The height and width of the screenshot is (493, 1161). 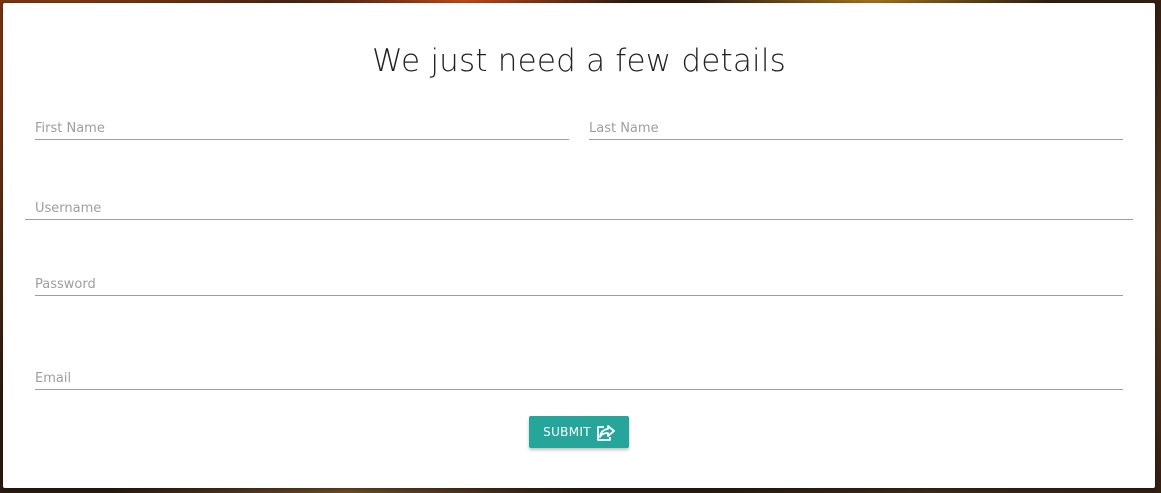 I want to click on username-input, so click(x=584, y=208).